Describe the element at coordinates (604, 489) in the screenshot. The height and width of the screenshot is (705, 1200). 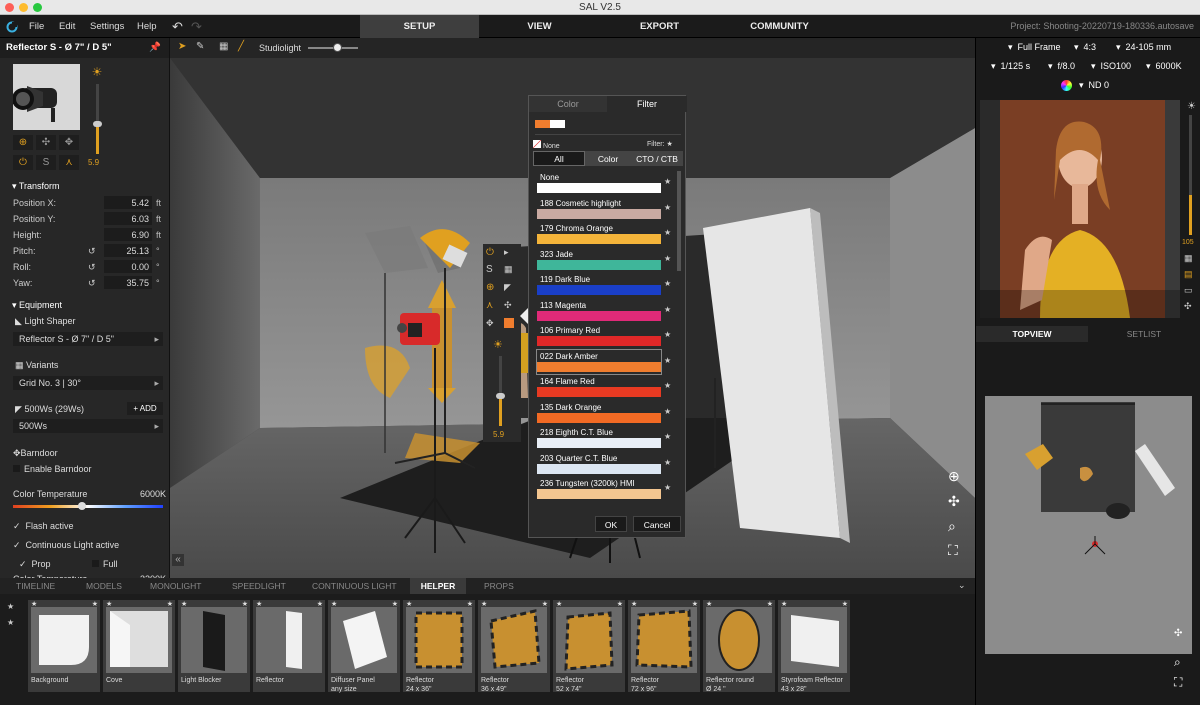
I see `filter-item: 236 Tungsten (3200k) HMI ★` at that location.